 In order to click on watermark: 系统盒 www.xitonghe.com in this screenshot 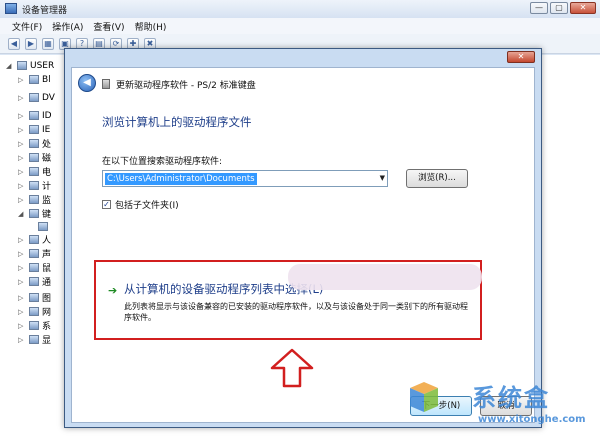, I will do `click(498, 405)`.